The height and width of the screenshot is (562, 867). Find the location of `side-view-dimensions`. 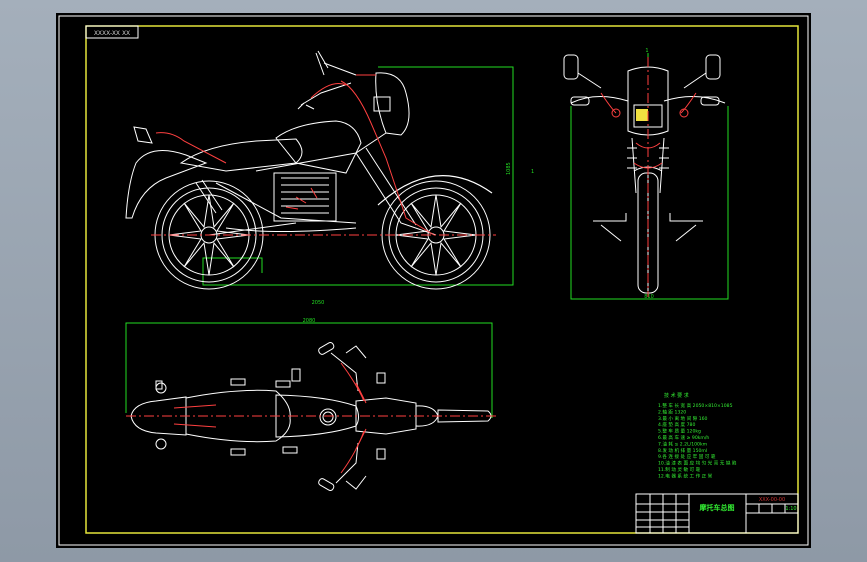

side-view-dimensions is located at coordinates (358, 176).